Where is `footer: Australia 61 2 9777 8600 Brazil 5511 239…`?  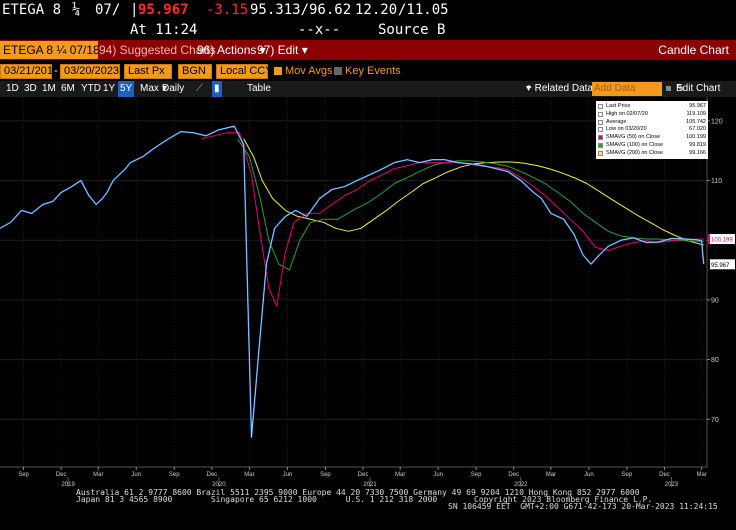
footer: Australia 61 2 9777 8600 Brazil 5511 239… is located at coordinates (368, 509).